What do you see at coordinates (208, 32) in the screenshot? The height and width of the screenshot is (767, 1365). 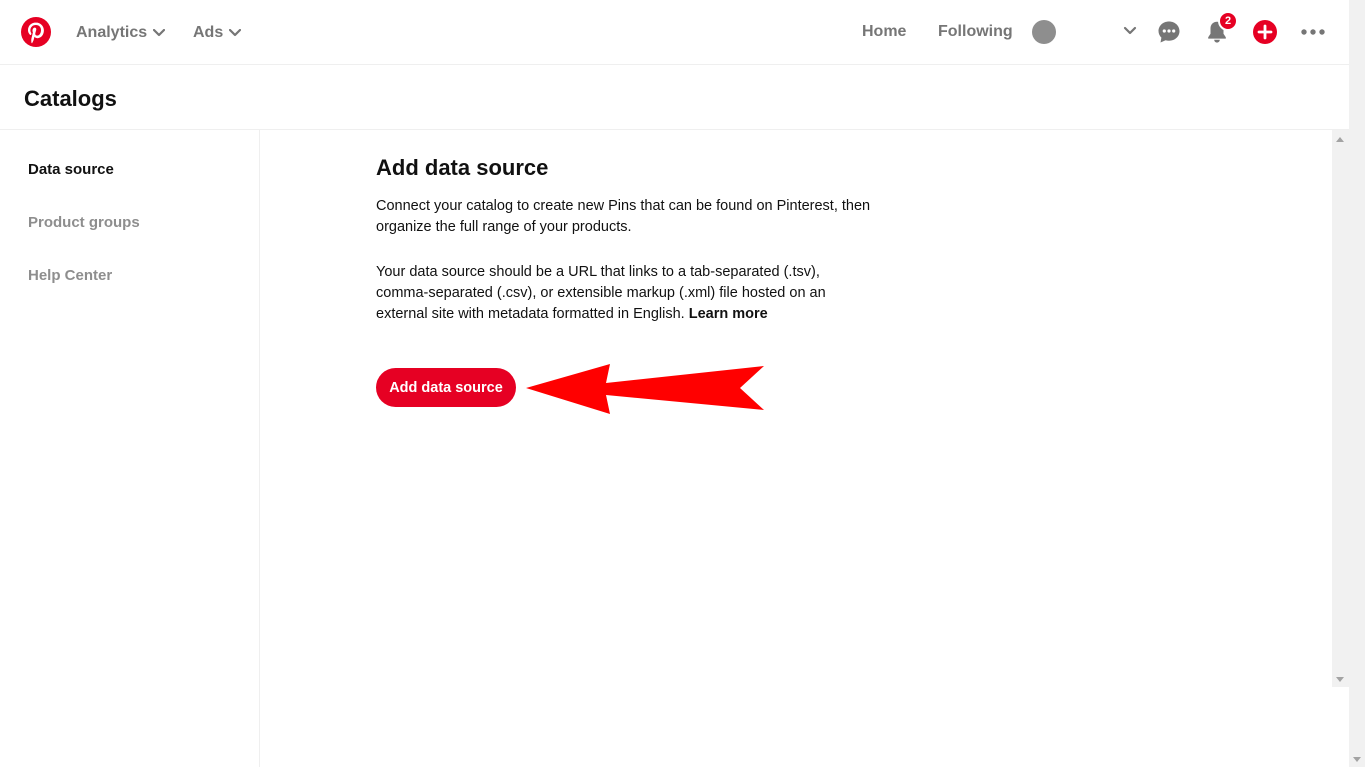 I see `ads-label: Ads` at bounding box center [208, 32].